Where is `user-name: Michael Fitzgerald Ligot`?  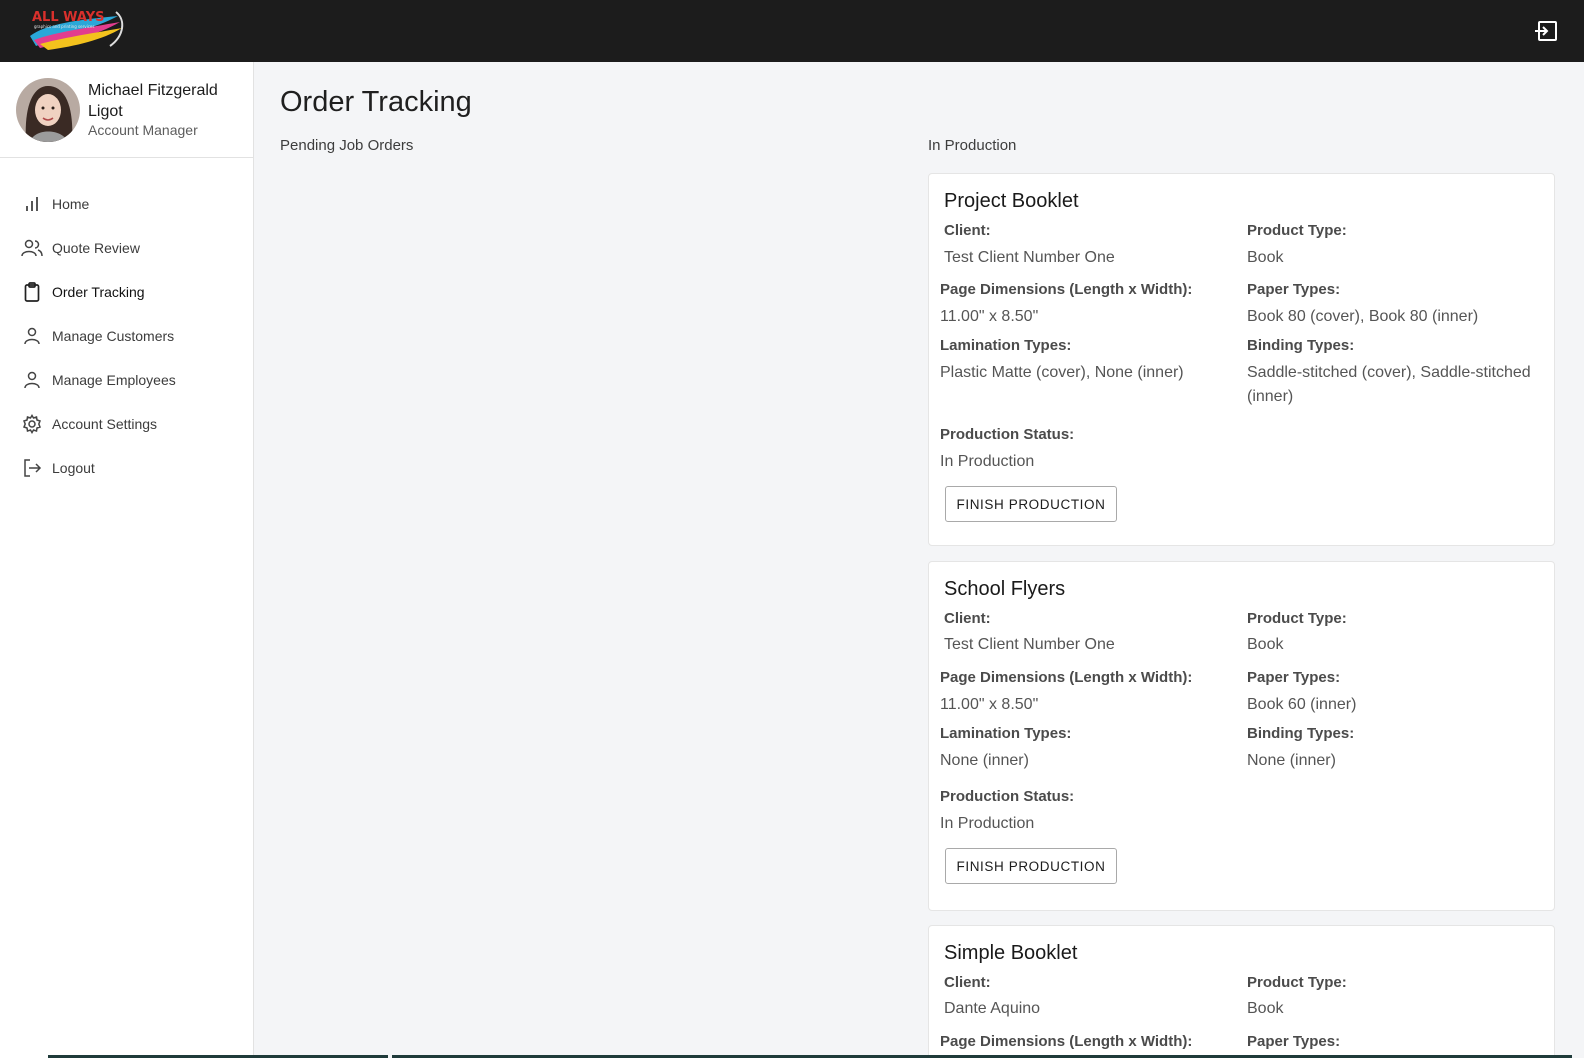
user-name: Michael Fitzgerald Ligot is located at coordinates (153, 101).